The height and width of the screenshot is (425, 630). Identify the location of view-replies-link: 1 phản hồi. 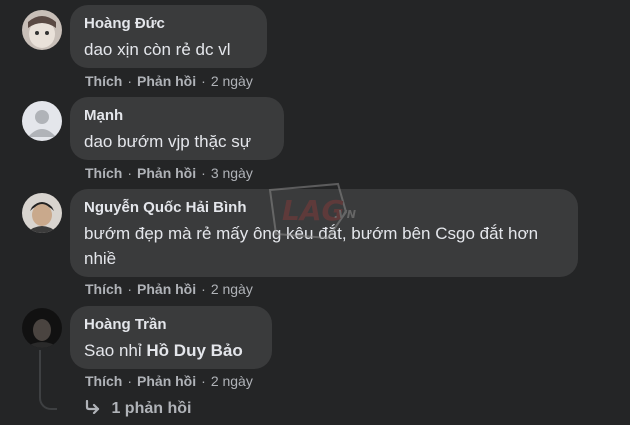
(138, 408).